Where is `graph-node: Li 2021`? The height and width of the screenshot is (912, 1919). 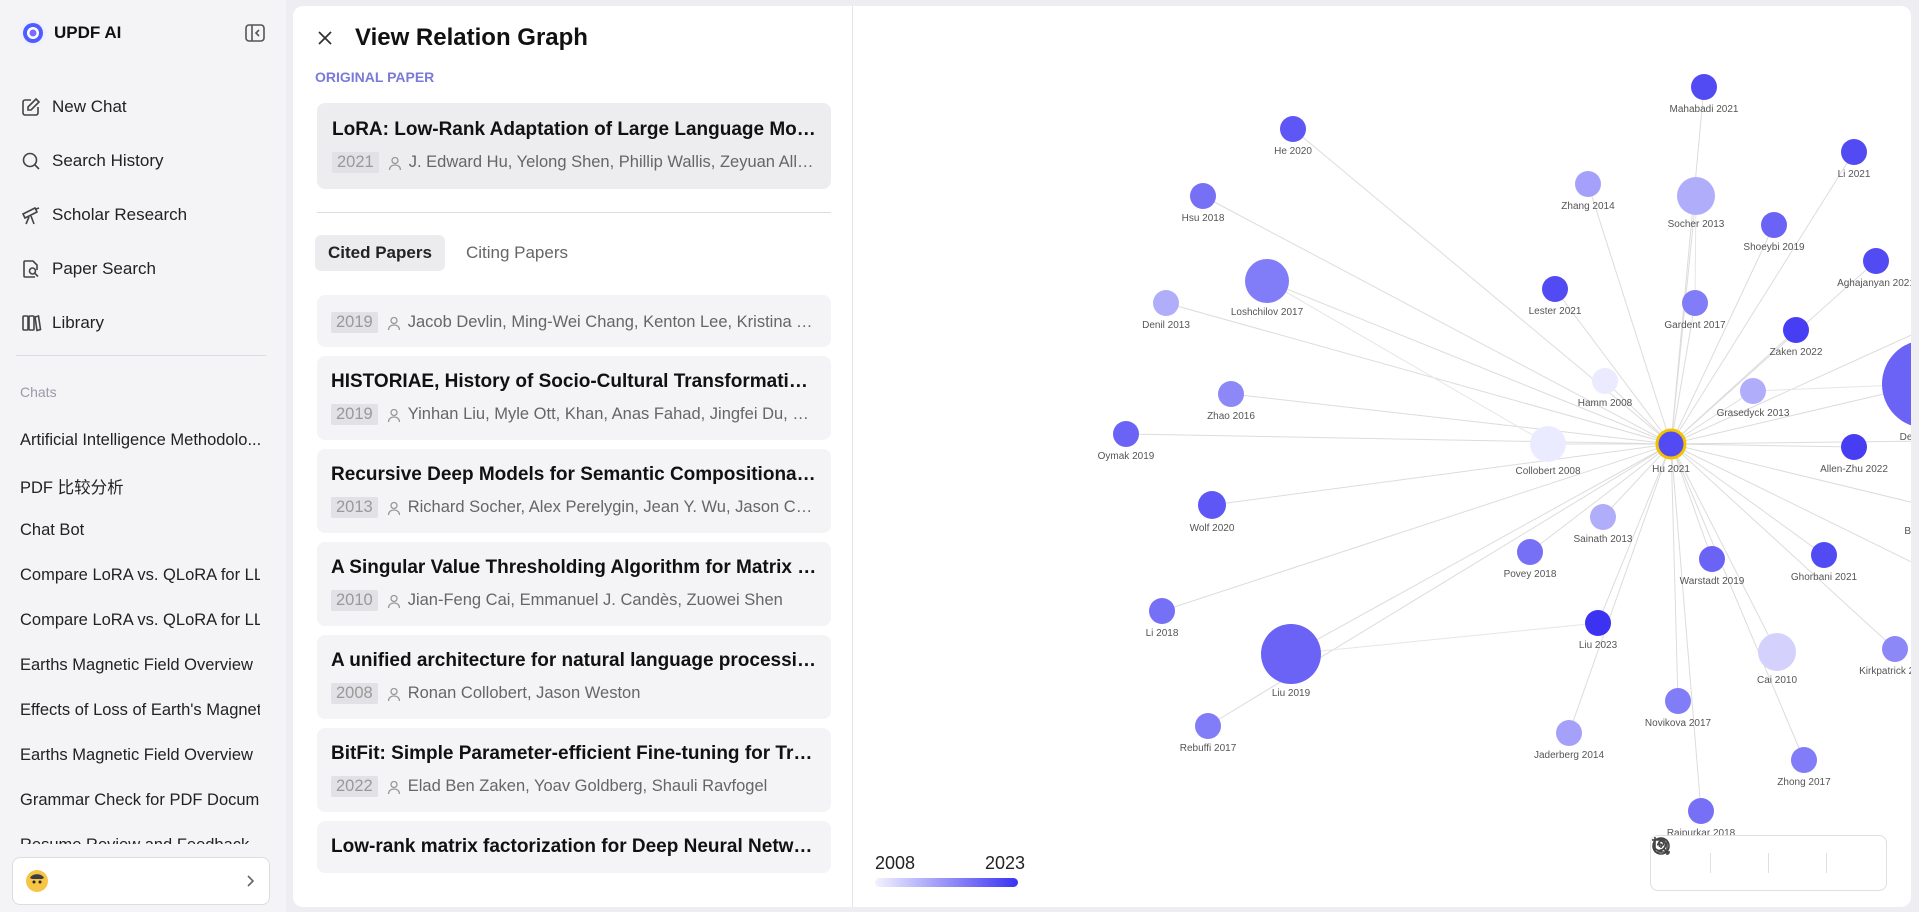
graph-node: Li 2021 is located at coordinates (1854, 159).